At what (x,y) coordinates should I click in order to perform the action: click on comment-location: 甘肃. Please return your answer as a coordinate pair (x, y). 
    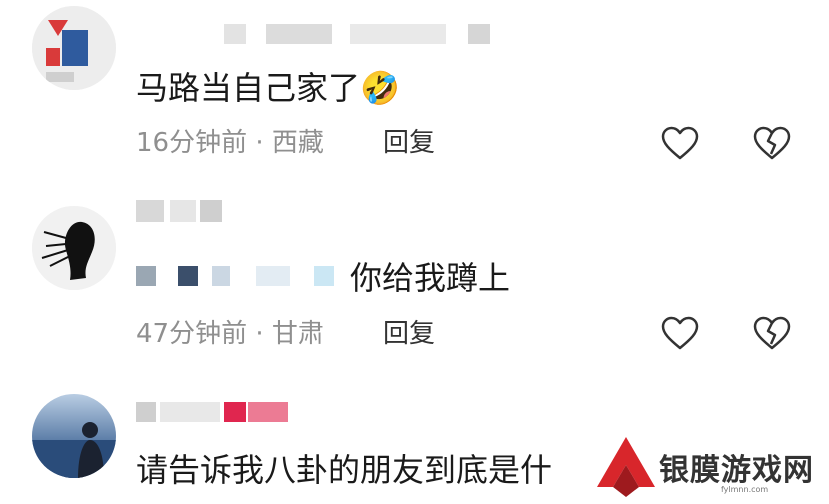
    Looking at the image, I should click on (297, 334).